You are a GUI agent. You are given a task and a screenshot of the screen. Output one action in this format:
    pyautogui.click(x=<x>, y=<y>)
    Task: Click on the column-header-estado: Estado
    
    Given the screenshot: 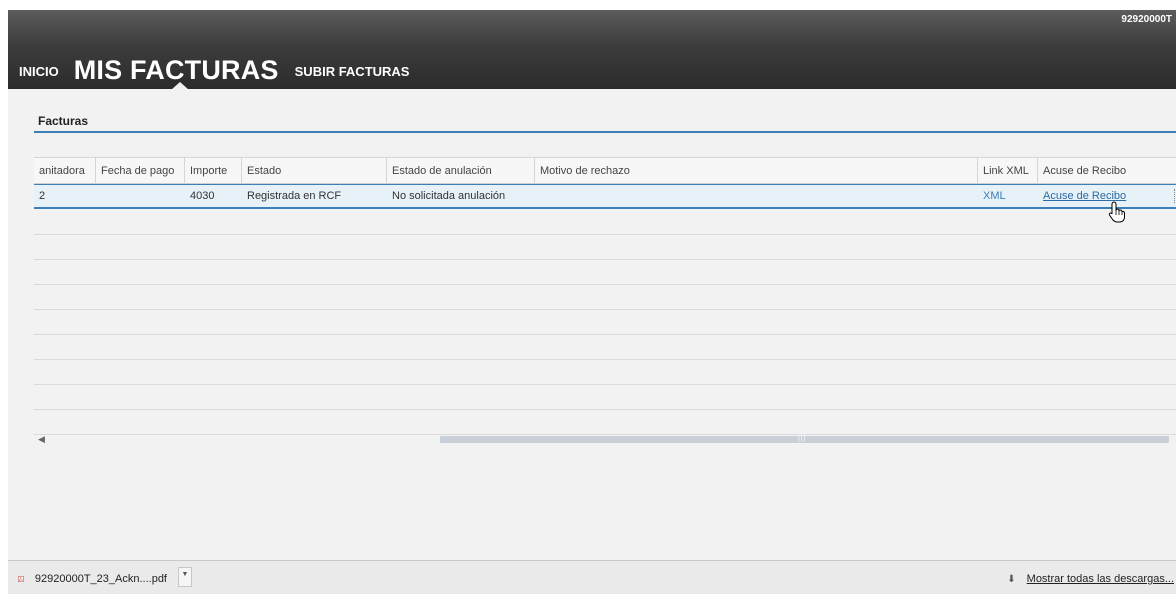 What is the action you would take?
    pyautogui.click(x=314, y=171)
    